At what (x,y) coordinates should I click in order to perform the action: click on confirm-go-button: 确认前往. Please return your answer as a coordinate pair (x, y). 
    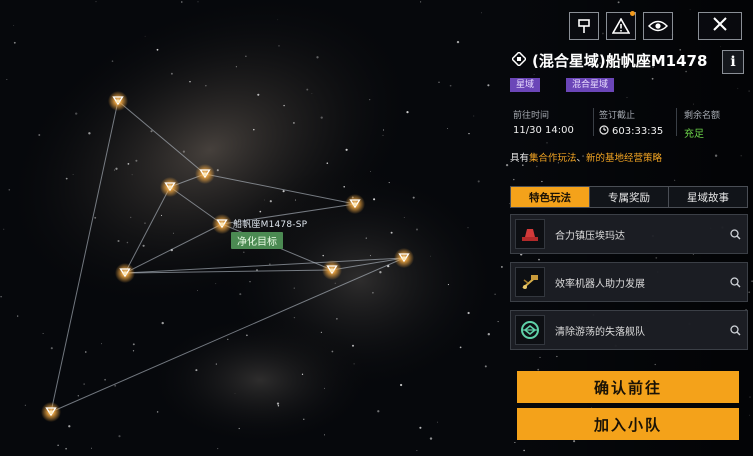
    Looking at the image, I should click on (628, 387).